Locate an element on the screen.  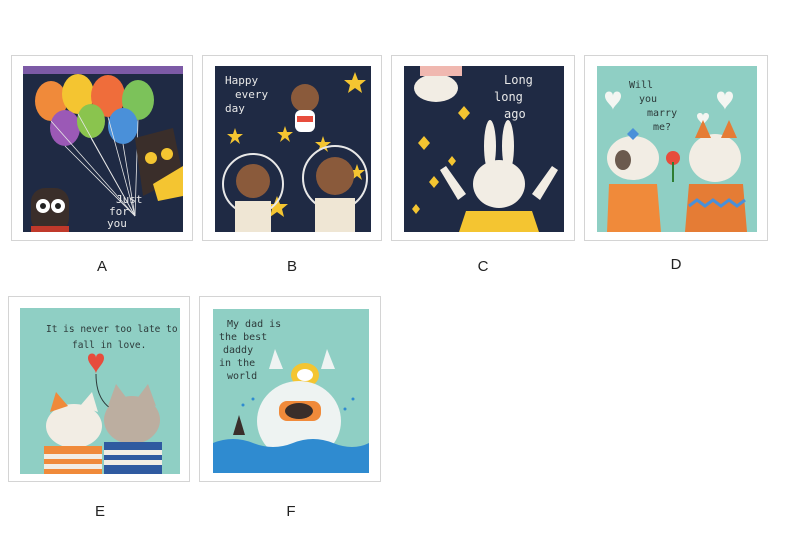
svg-text: Long is located at coordinates (518, 80).